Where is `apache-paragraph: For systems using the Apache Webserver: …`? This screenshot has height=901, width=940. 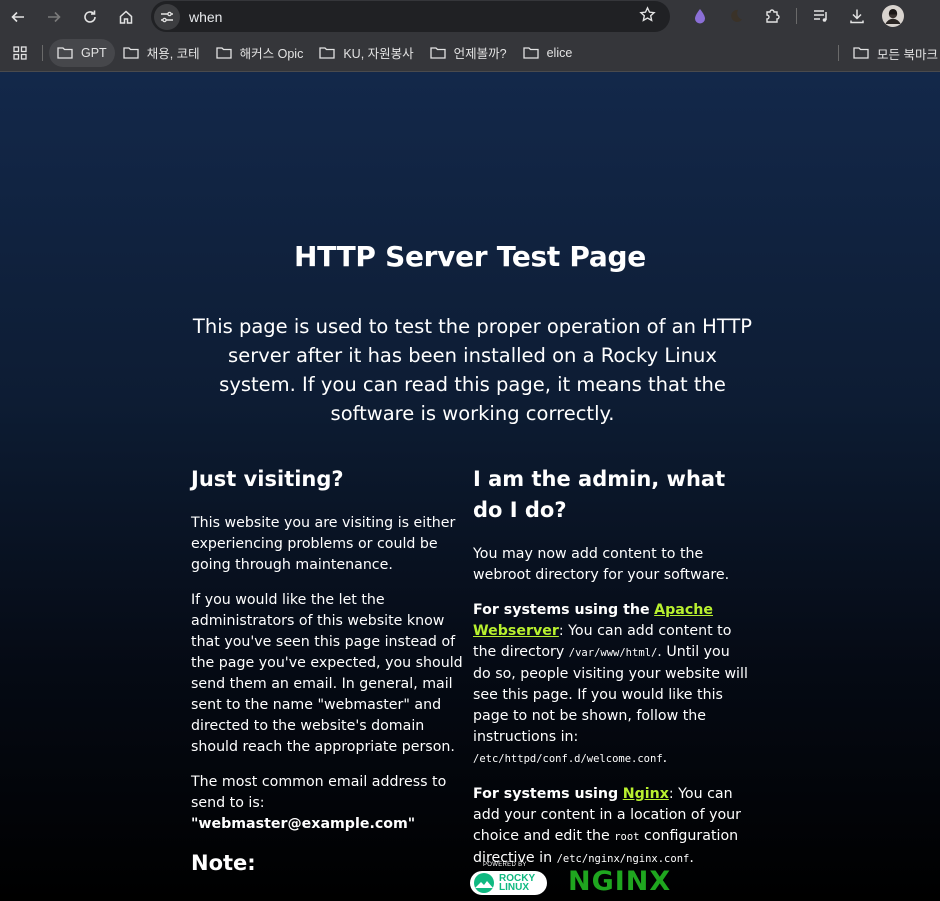 apache-paragraph: For systems using the Apache Webserver: … is located at coordinates (610, 685).